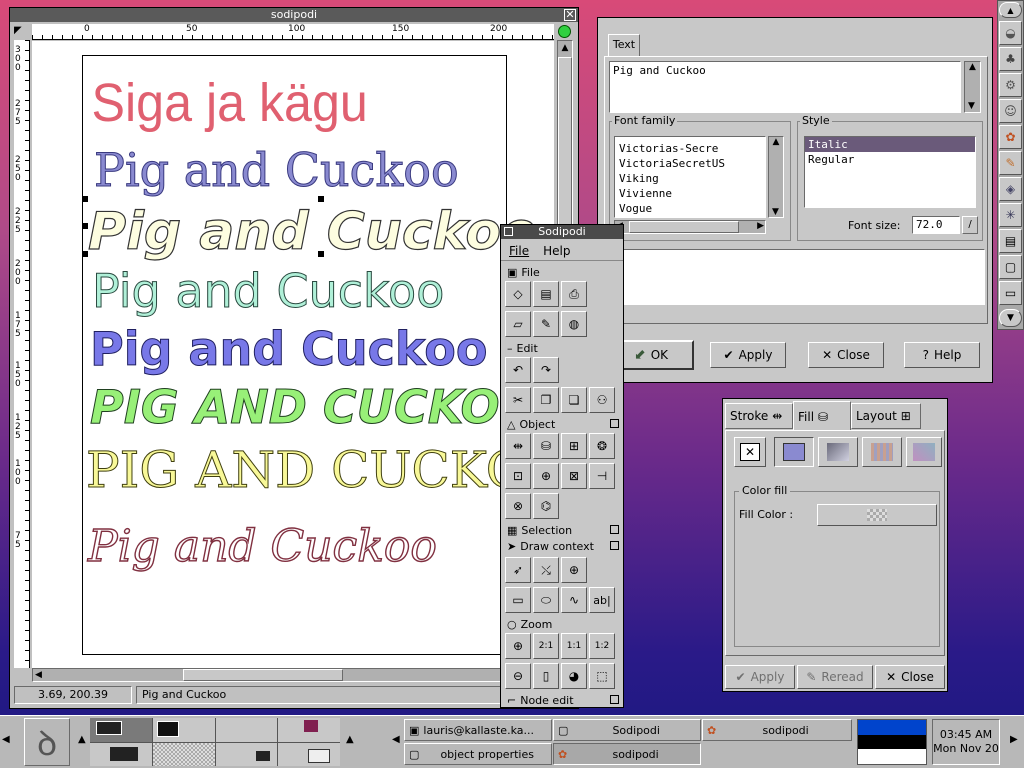 Image resolution: width=1024 pixels, height=768 pixels. What do you see at coordinates (350, 739) in the screenshot?
I see `tasklist-arrow-icon: ▲` at bounding box center [350, 739].